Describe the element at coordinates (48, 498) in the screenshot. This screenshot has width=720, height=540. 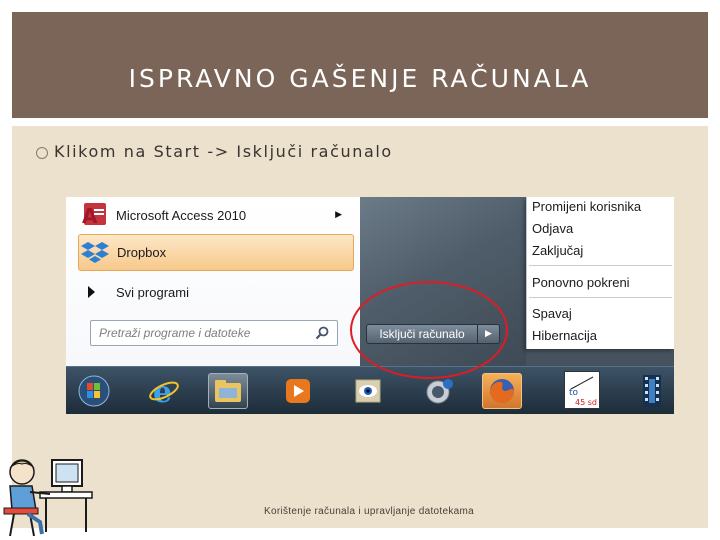
I see `person-at-computer-icon` at that location.